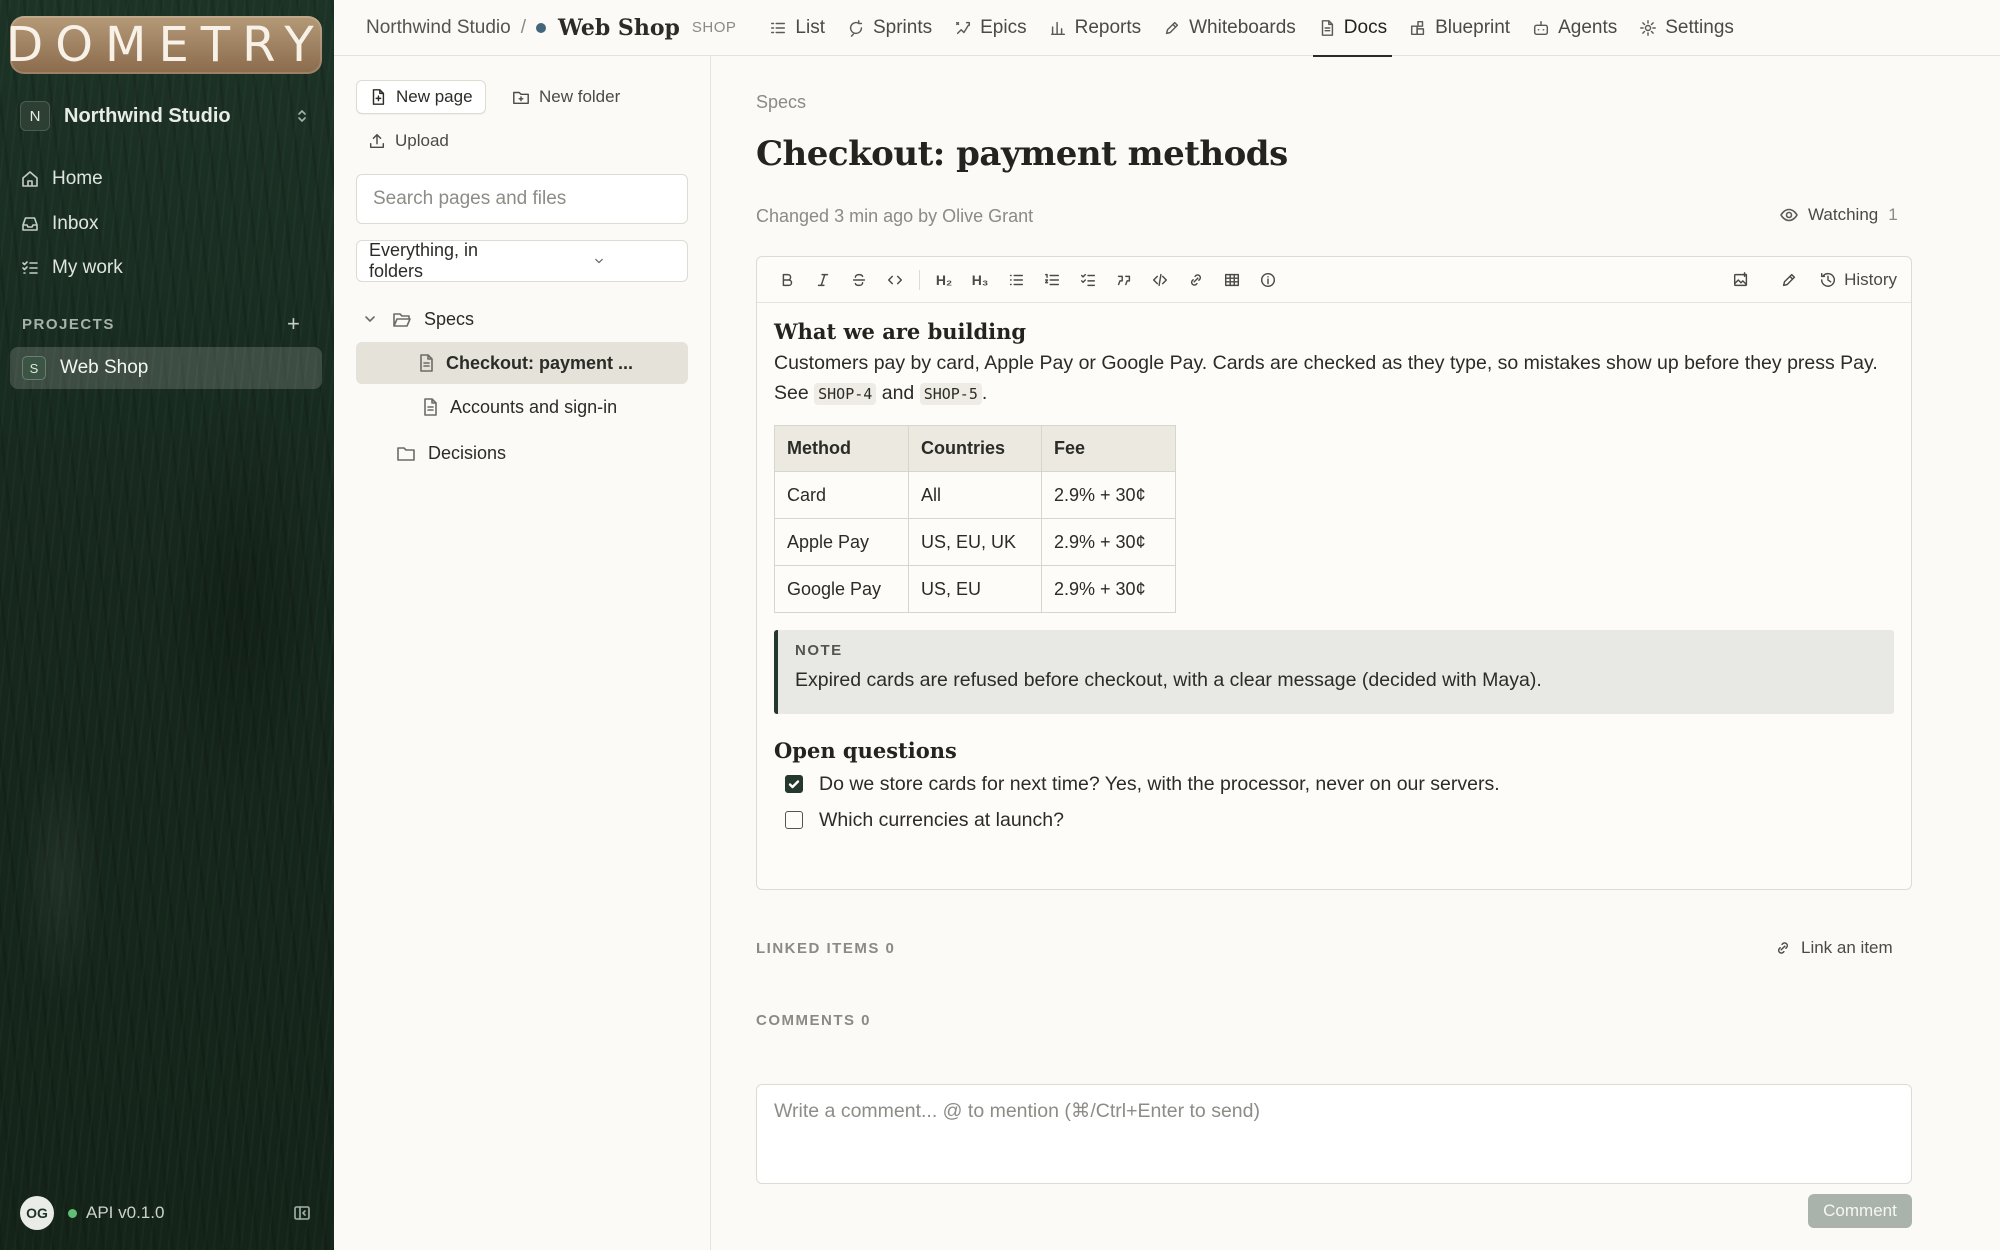  I want to click on strikethrough-button, so click(859, 280).